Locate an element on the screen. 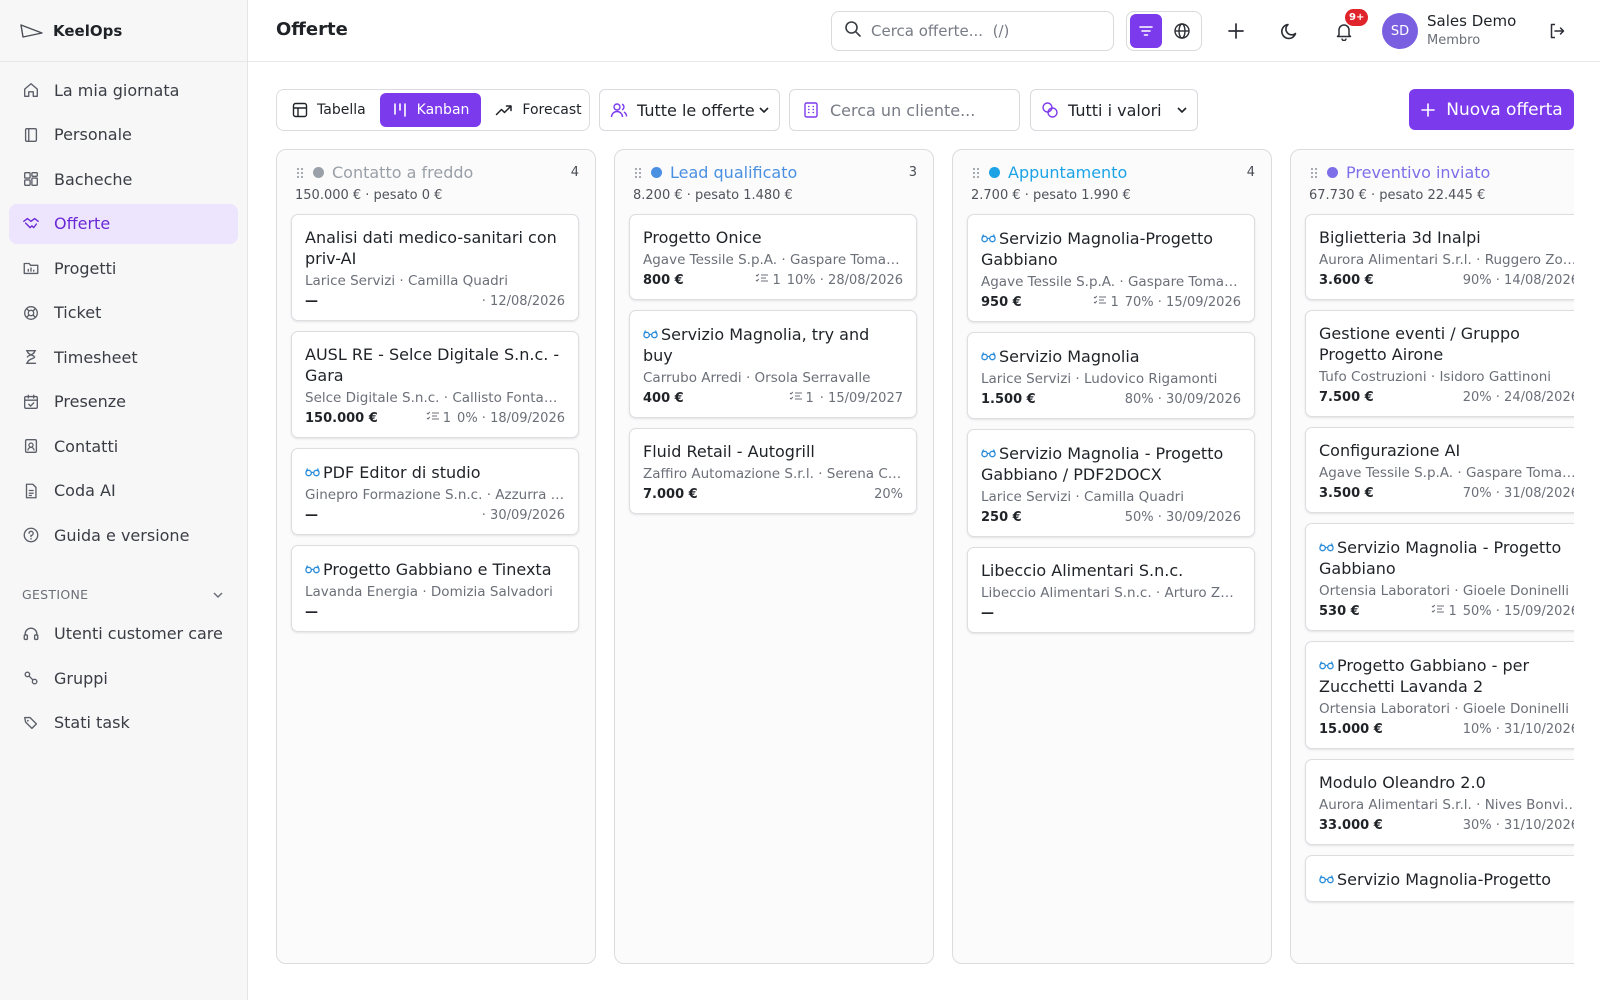  offer-search is located at coordinates (972, 31).